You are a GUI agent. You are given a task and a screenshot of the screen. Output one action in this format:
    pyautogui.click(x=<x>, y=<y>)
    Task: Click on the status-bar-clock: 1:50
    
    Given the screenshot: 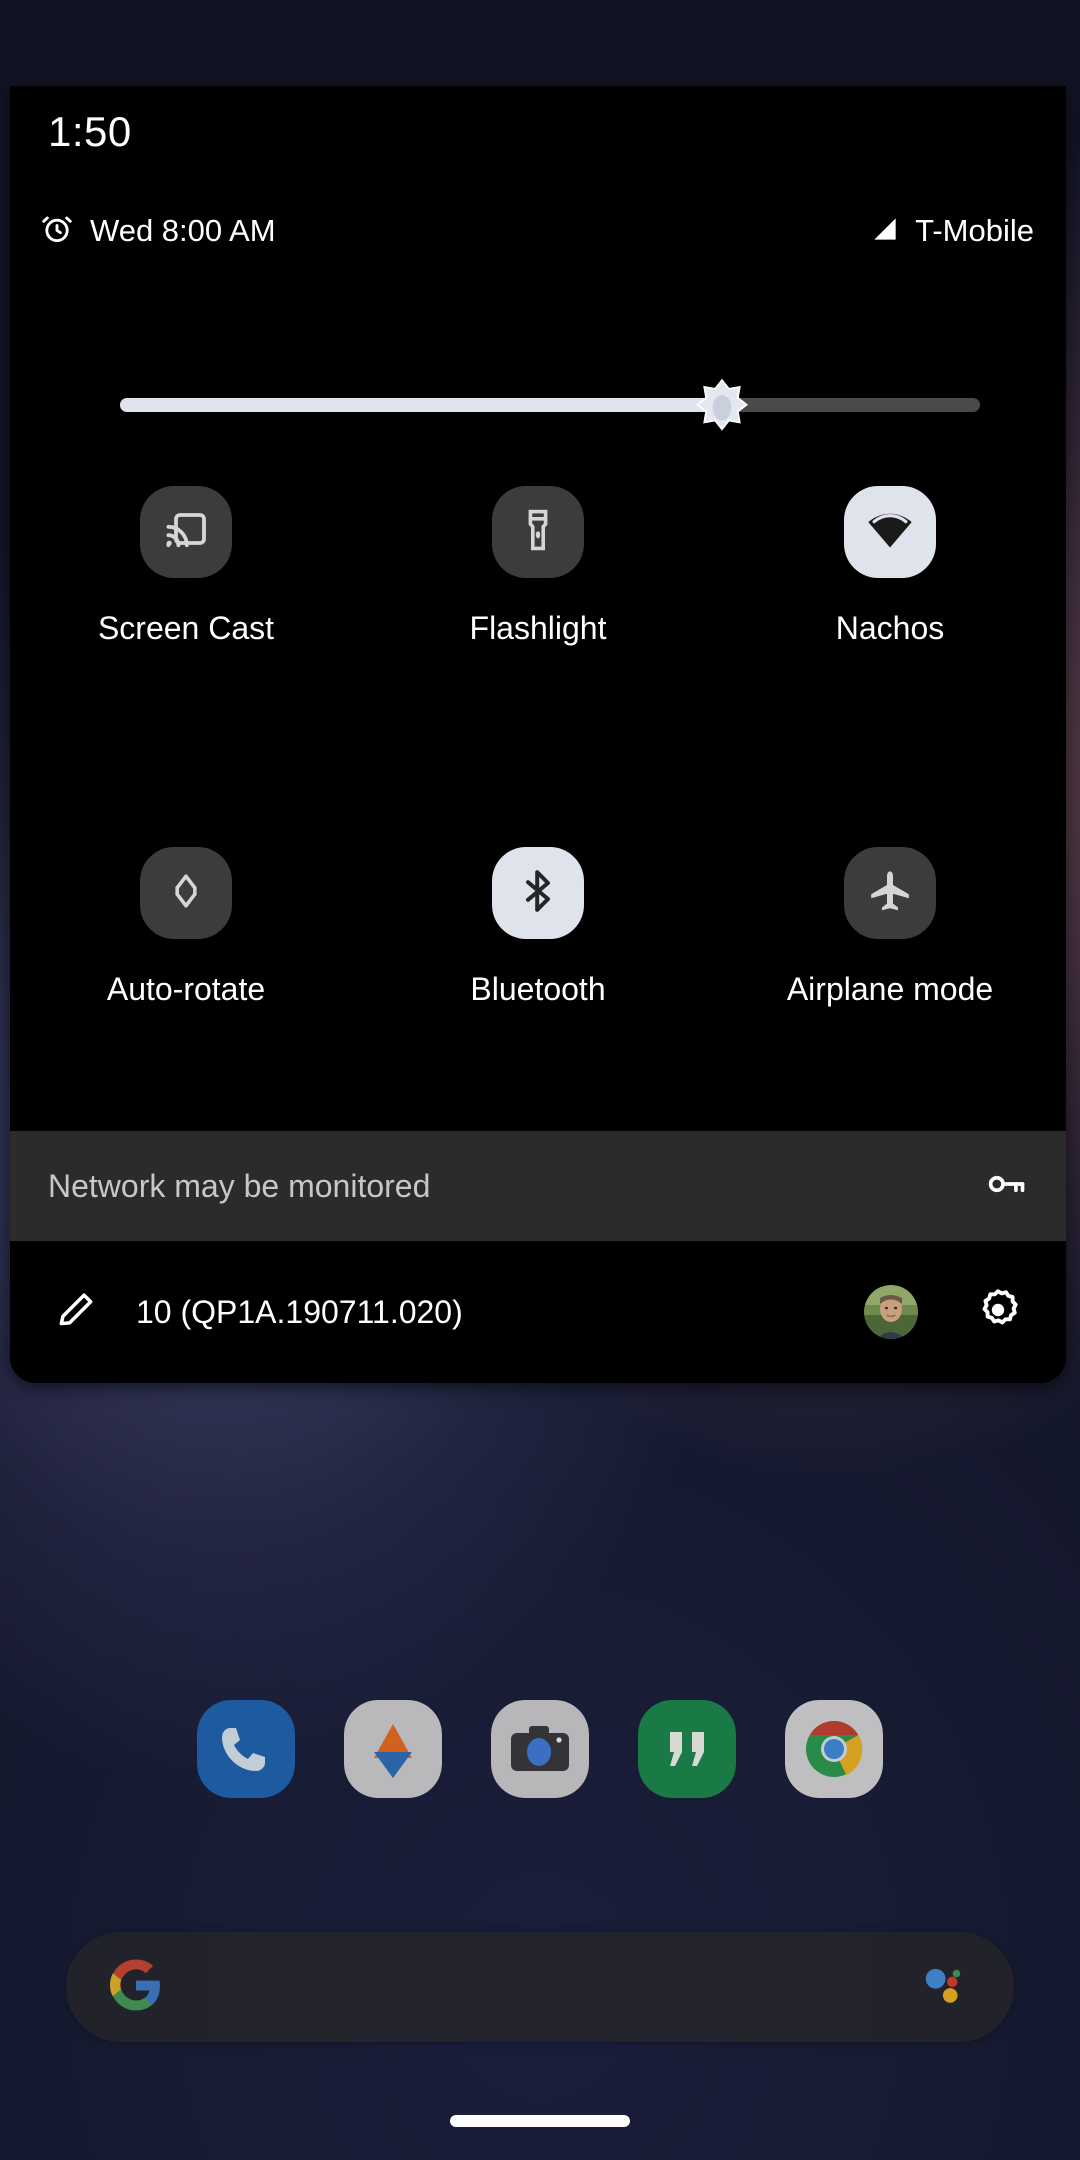 What is the action you would take?
    pyautogui.click(x=90, y=131)
    